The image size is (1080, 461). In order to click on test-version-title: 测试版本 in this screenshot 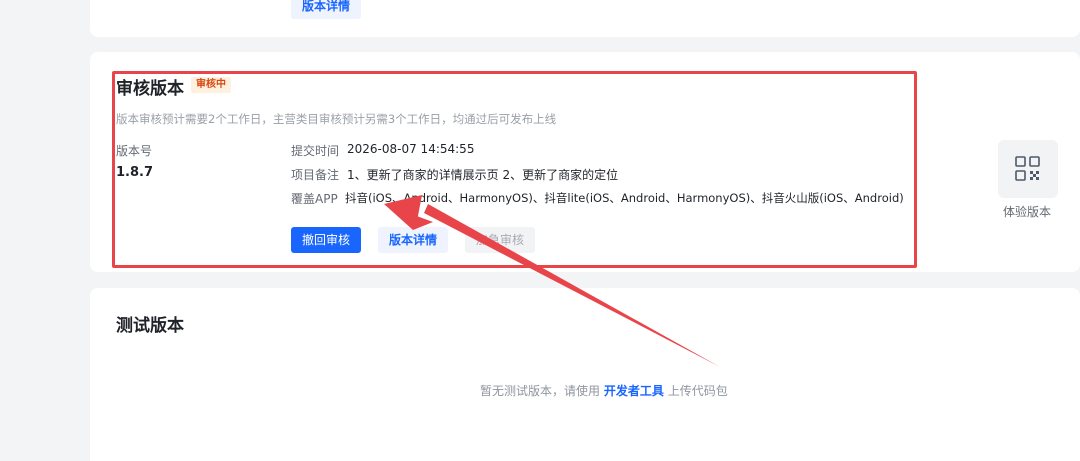, I will do `click(150, 326)`.